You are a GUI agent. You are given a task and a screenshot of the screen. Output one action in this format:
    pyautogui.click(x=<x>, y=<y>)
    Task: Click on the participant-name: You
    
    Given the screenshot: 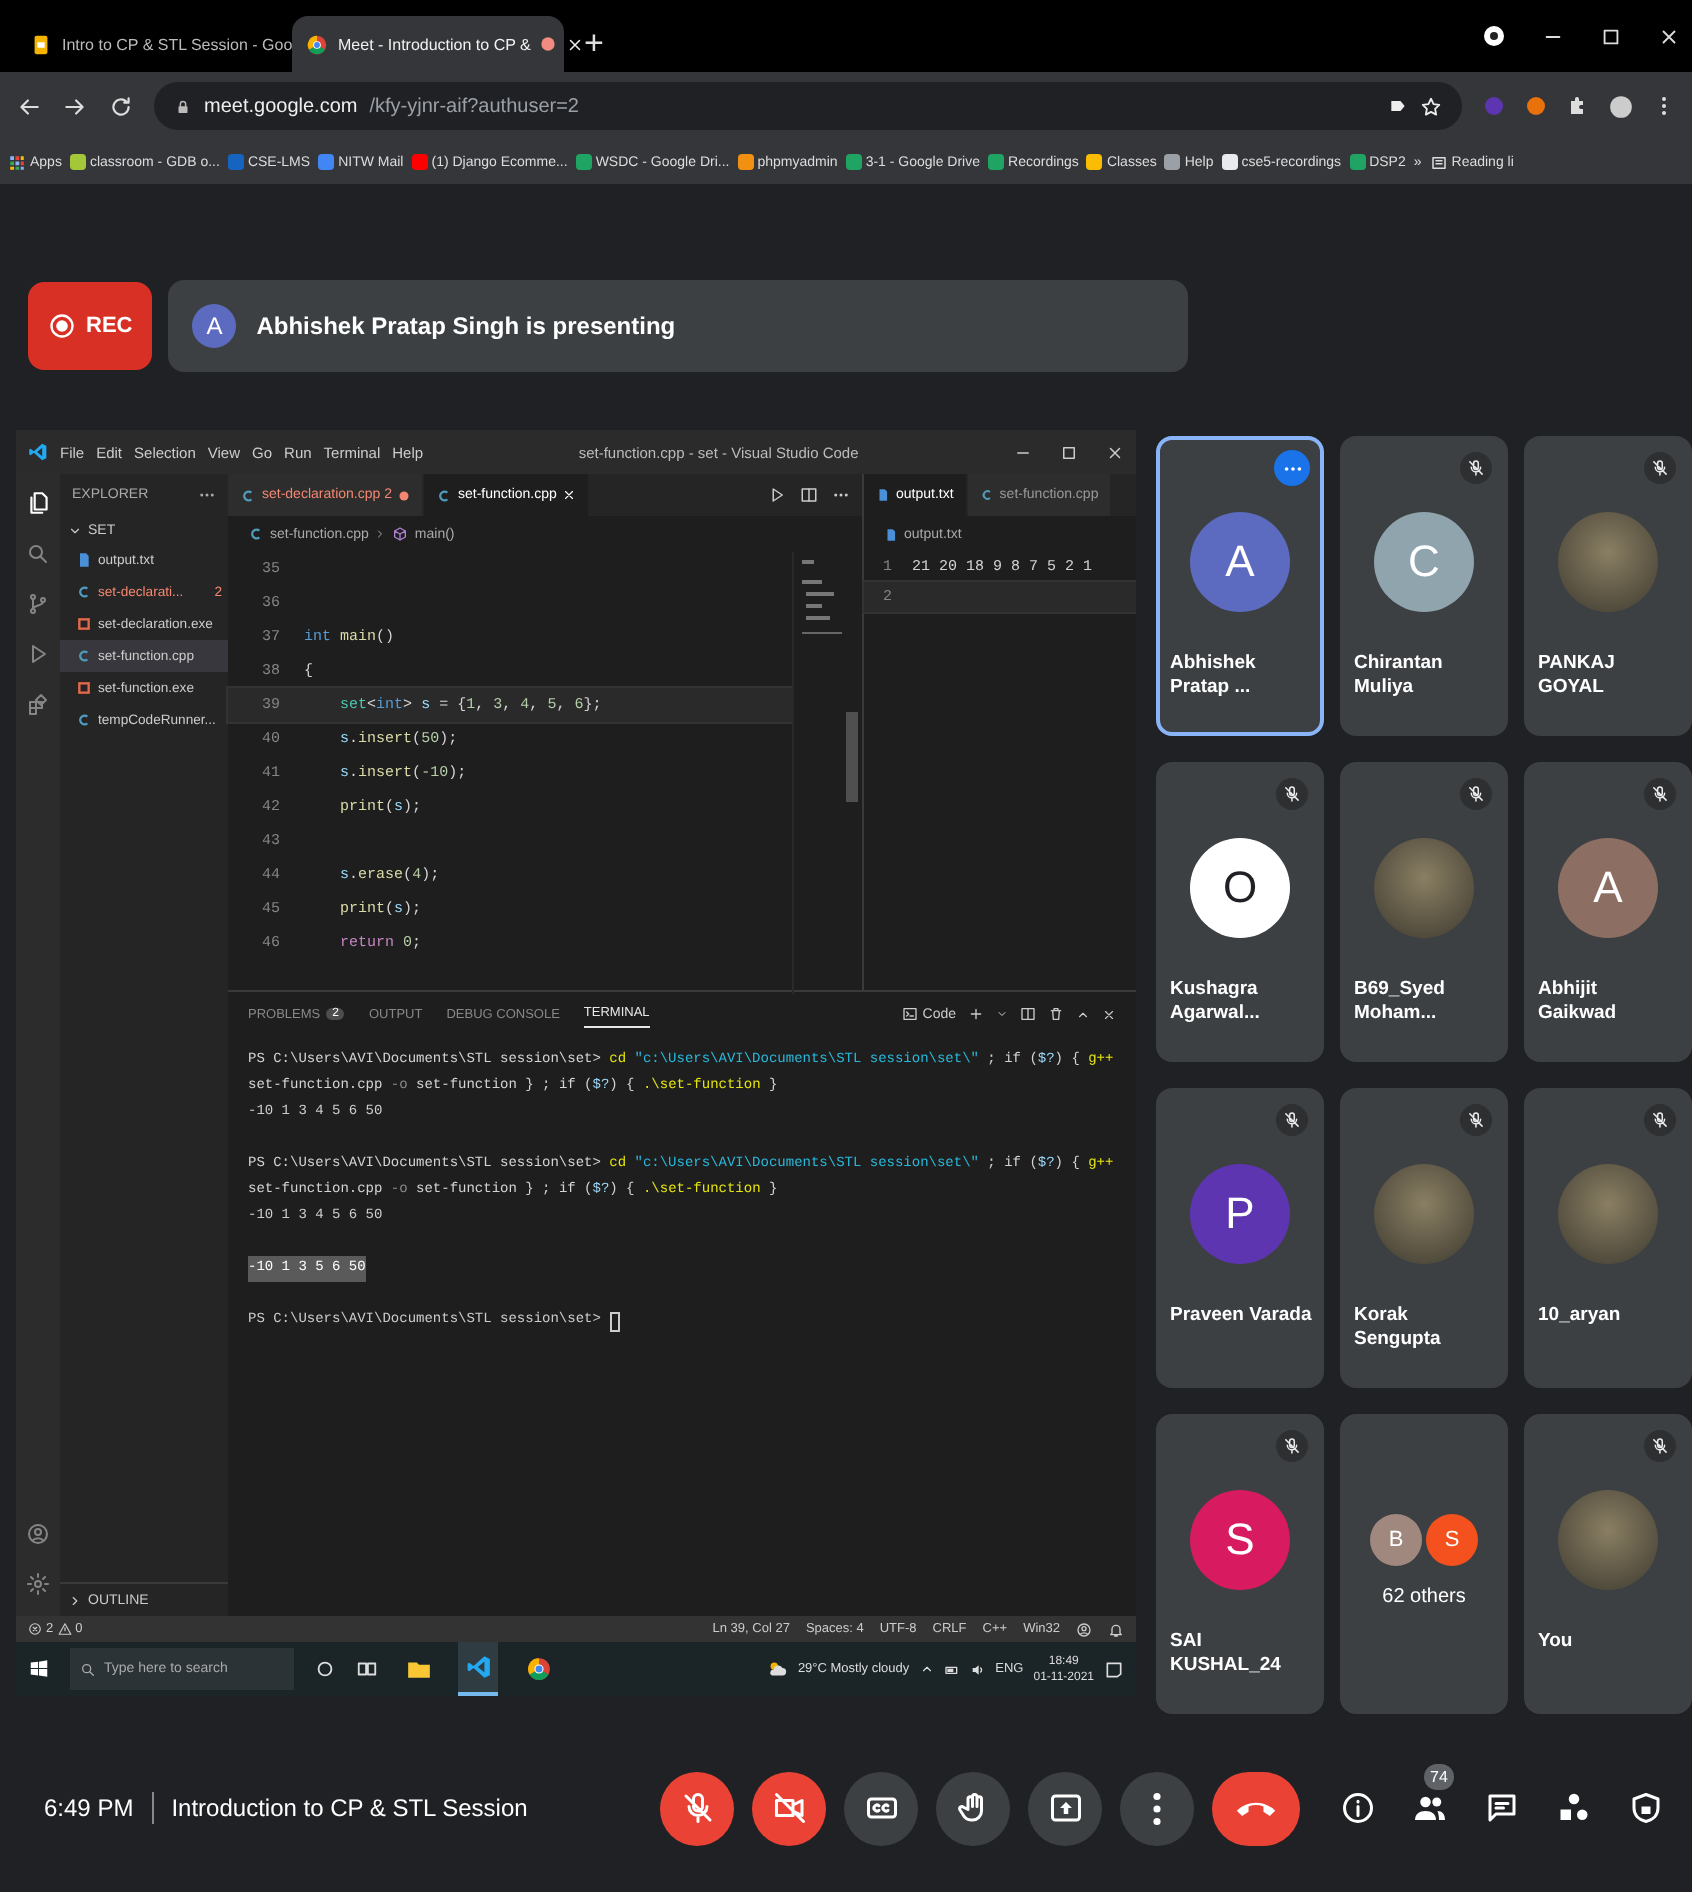 What is the action you would take?
    pyautogui.click(x=1555, y=1642)
    